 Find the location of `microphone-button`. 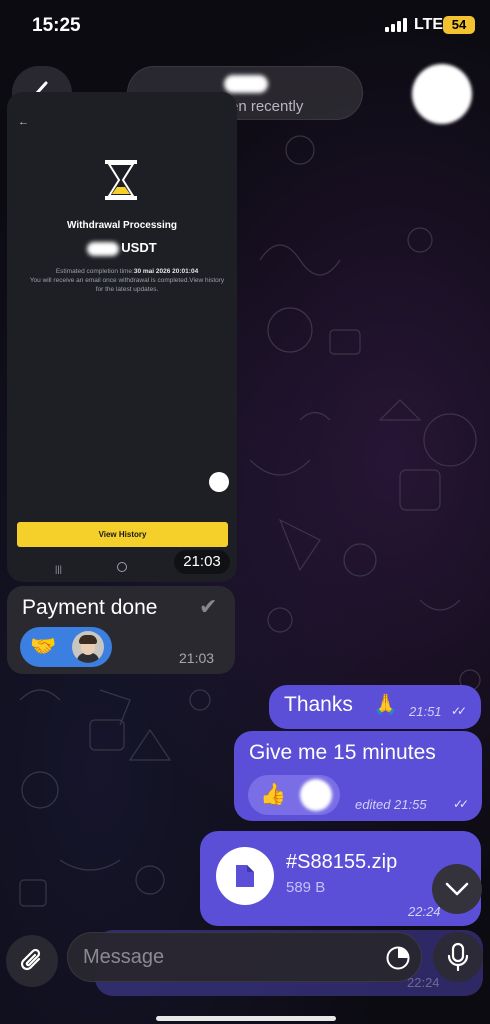

microphone-button is located at coordinates (458, 957).